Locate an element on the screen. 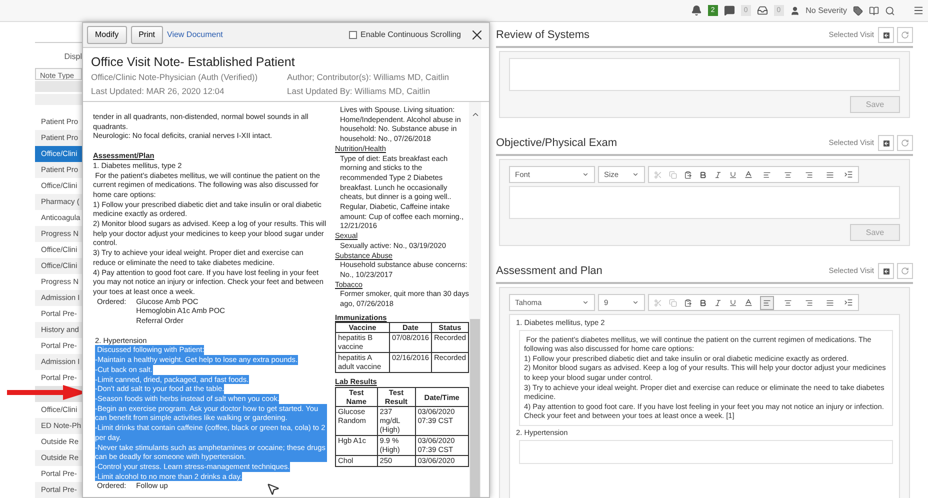 This screenshot has height=498, width=928. checkbox-label: Enable Continuous Scrolling is located at coordinates (410, 35).